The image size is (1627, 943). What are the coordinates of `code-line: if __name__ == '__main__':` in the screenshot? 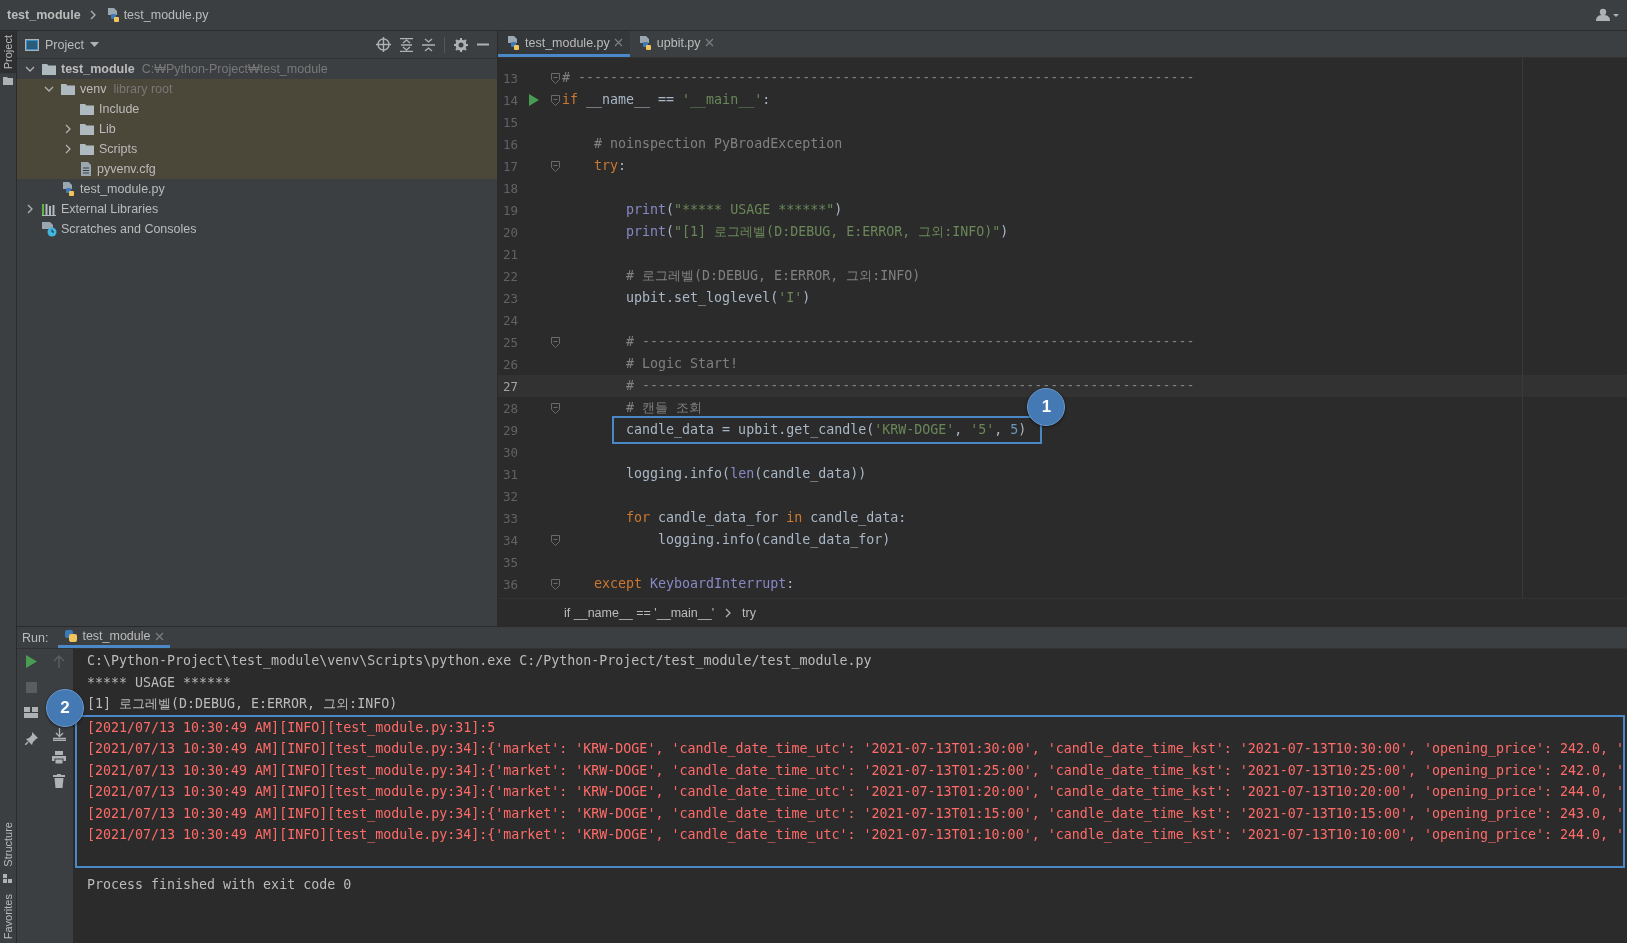 It's located at (666, 100).